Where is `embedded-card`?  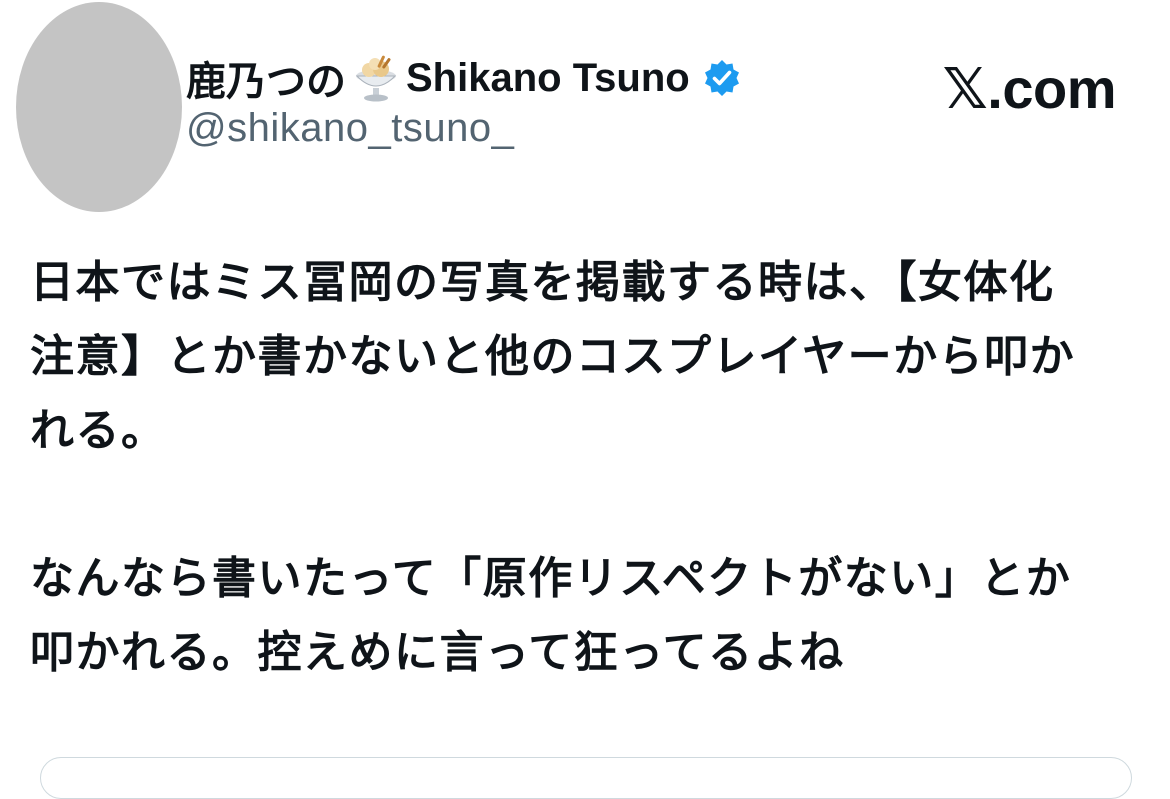
embedded-card is located at coordinates (586, 778).